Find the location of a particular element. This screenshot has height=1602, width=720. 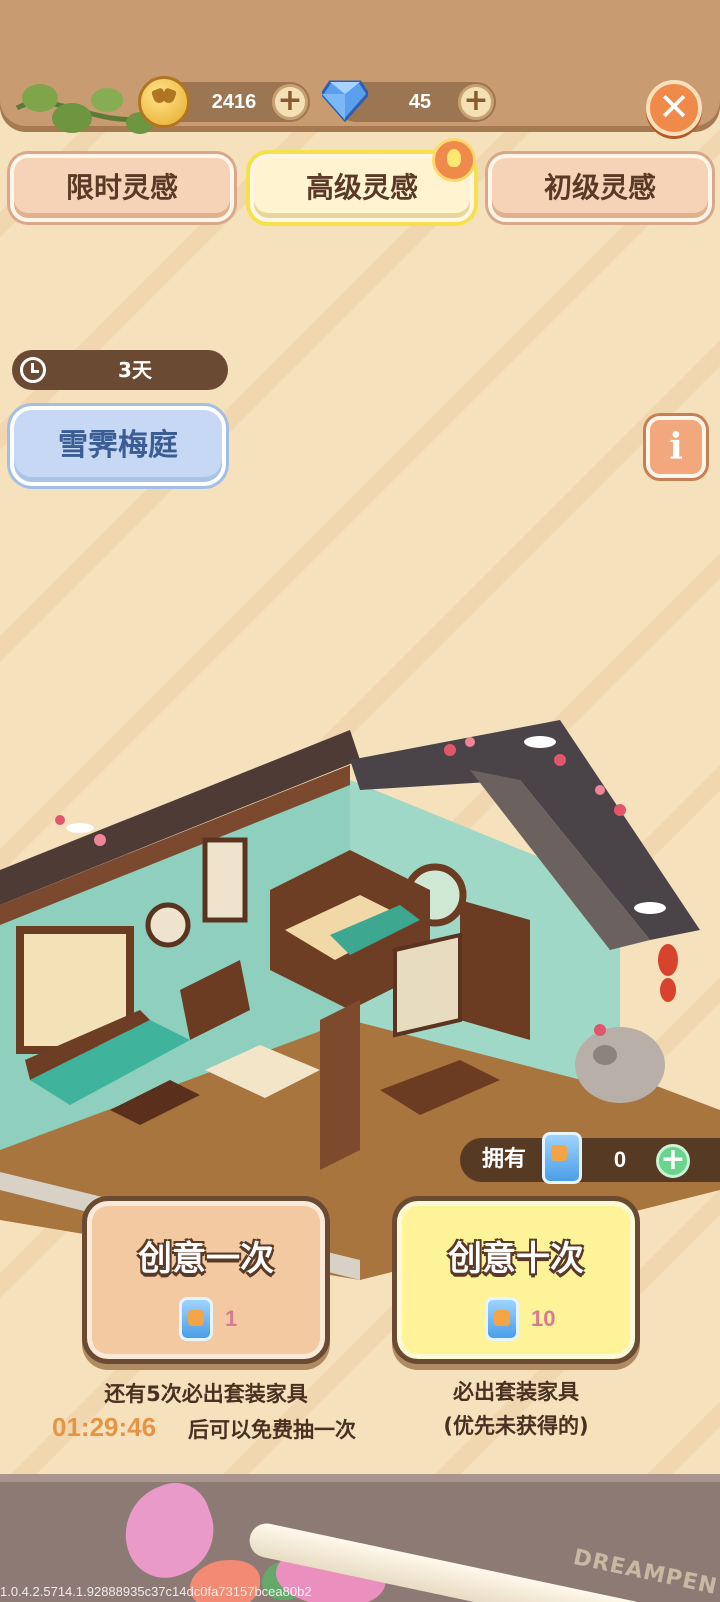

tab-basic-inspiration: 初级灵感 is located at coordinates (600, 188).